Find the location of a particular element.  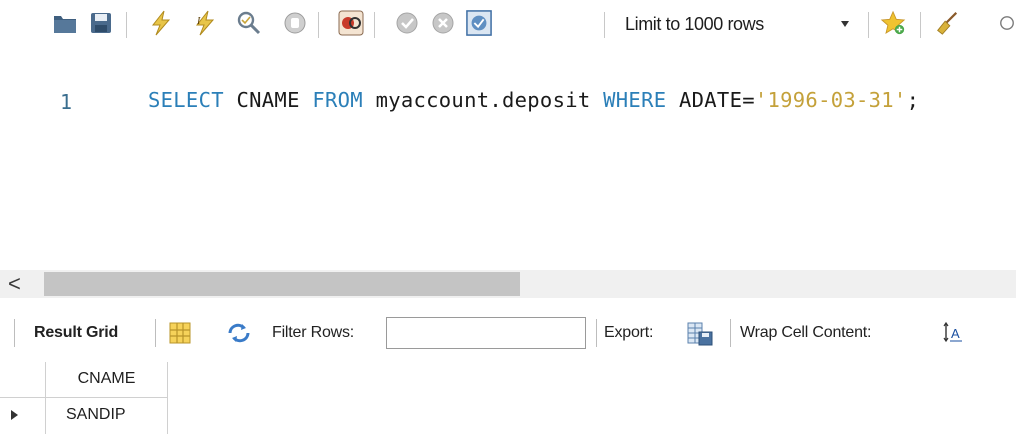

beautify-broom-icon is located at coordinates (947, 23).